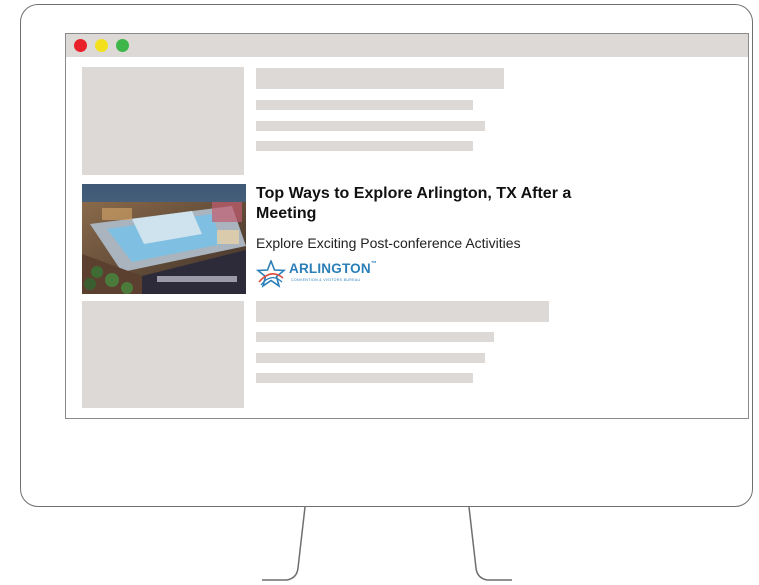 The width and height of the screenshot is (759, 585). I want to click on logo-wordmark: ARLINGTON™, so click(333, 268).